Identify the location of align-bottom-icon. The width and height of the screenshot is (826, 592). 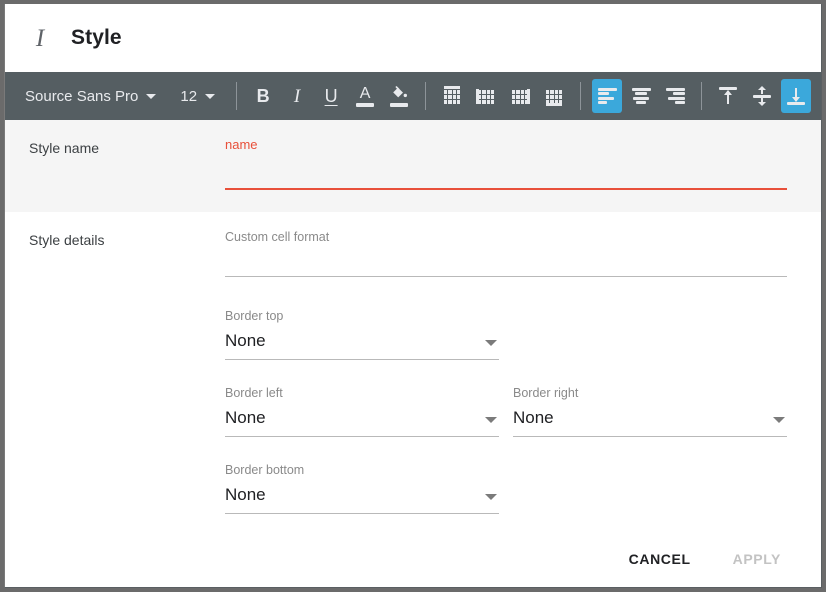
(796, 96).